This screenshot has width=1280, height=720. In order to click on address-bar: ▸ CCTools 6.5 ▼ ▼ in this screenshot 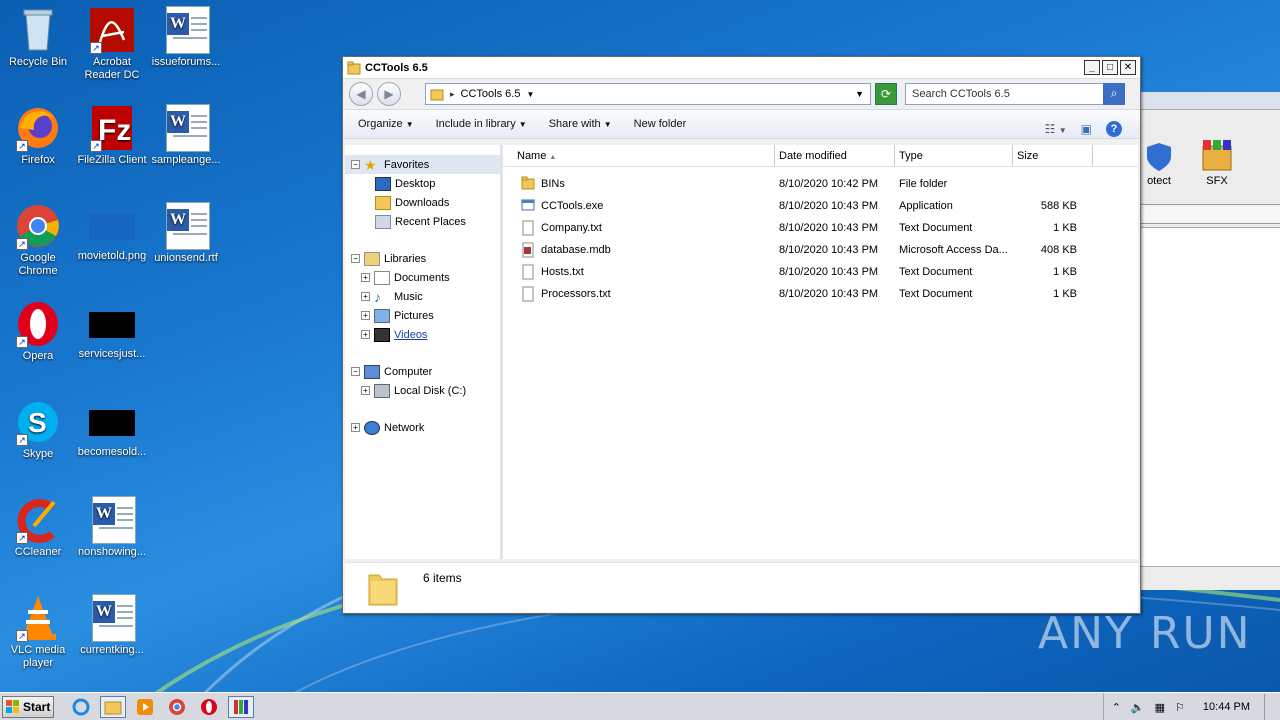, I will do `click(648, 94)`.